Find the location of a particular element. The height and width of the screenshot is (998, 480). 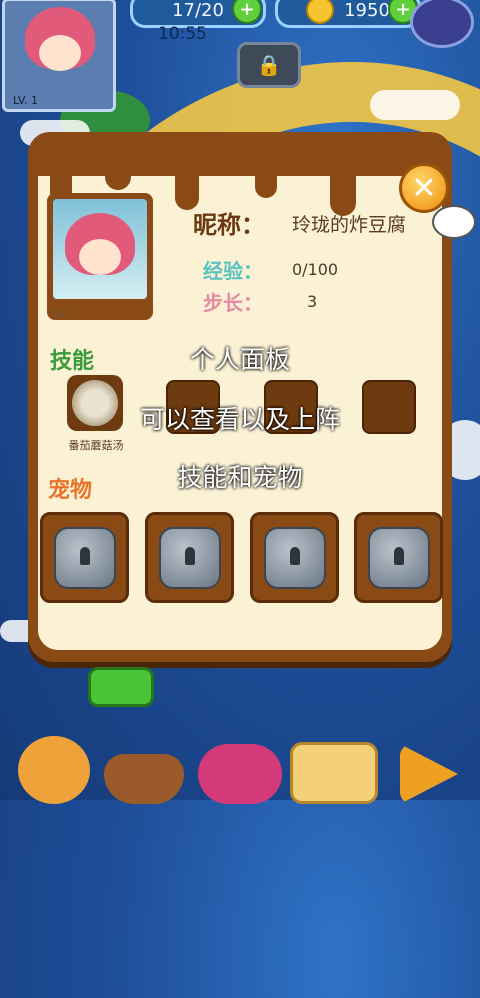

close-button: ✕ is located at coordinates (424, 188).